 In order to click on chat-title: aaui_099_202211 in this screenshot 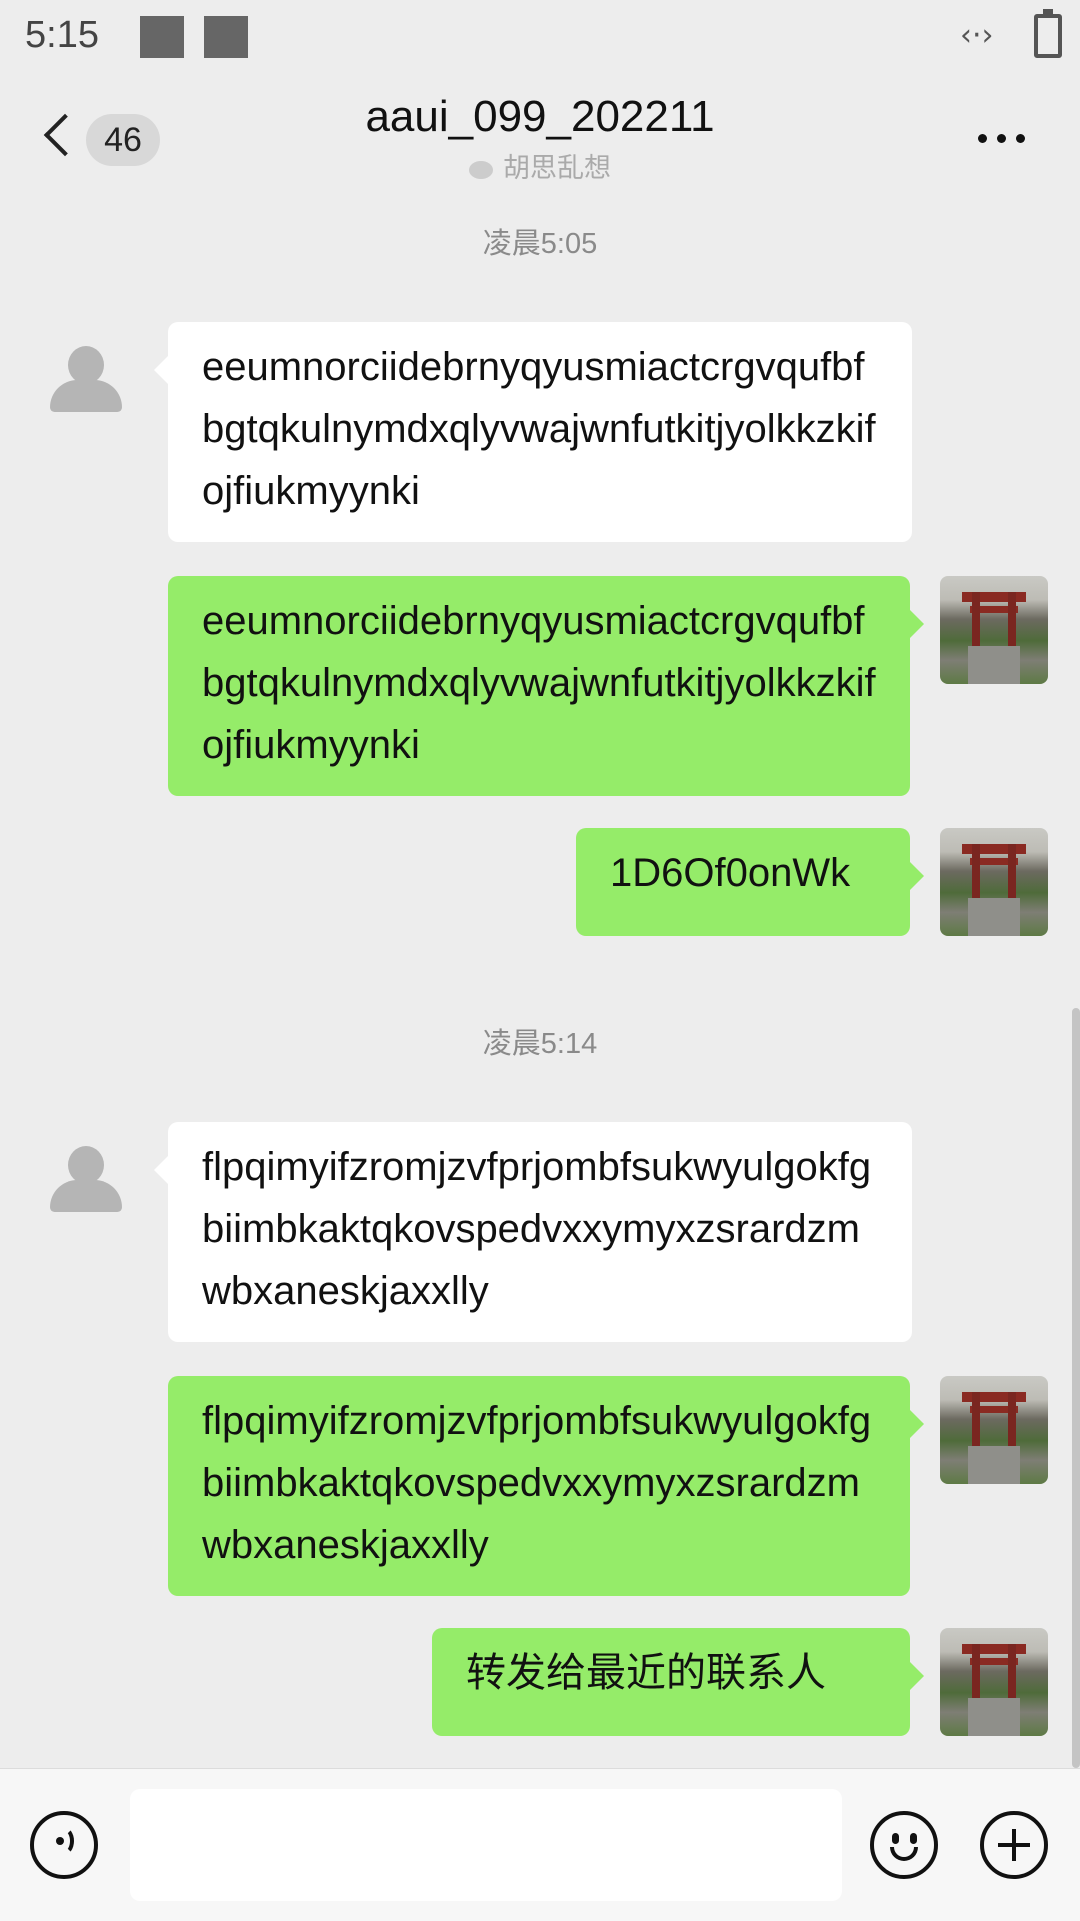, I will do `click(540, 116)`.